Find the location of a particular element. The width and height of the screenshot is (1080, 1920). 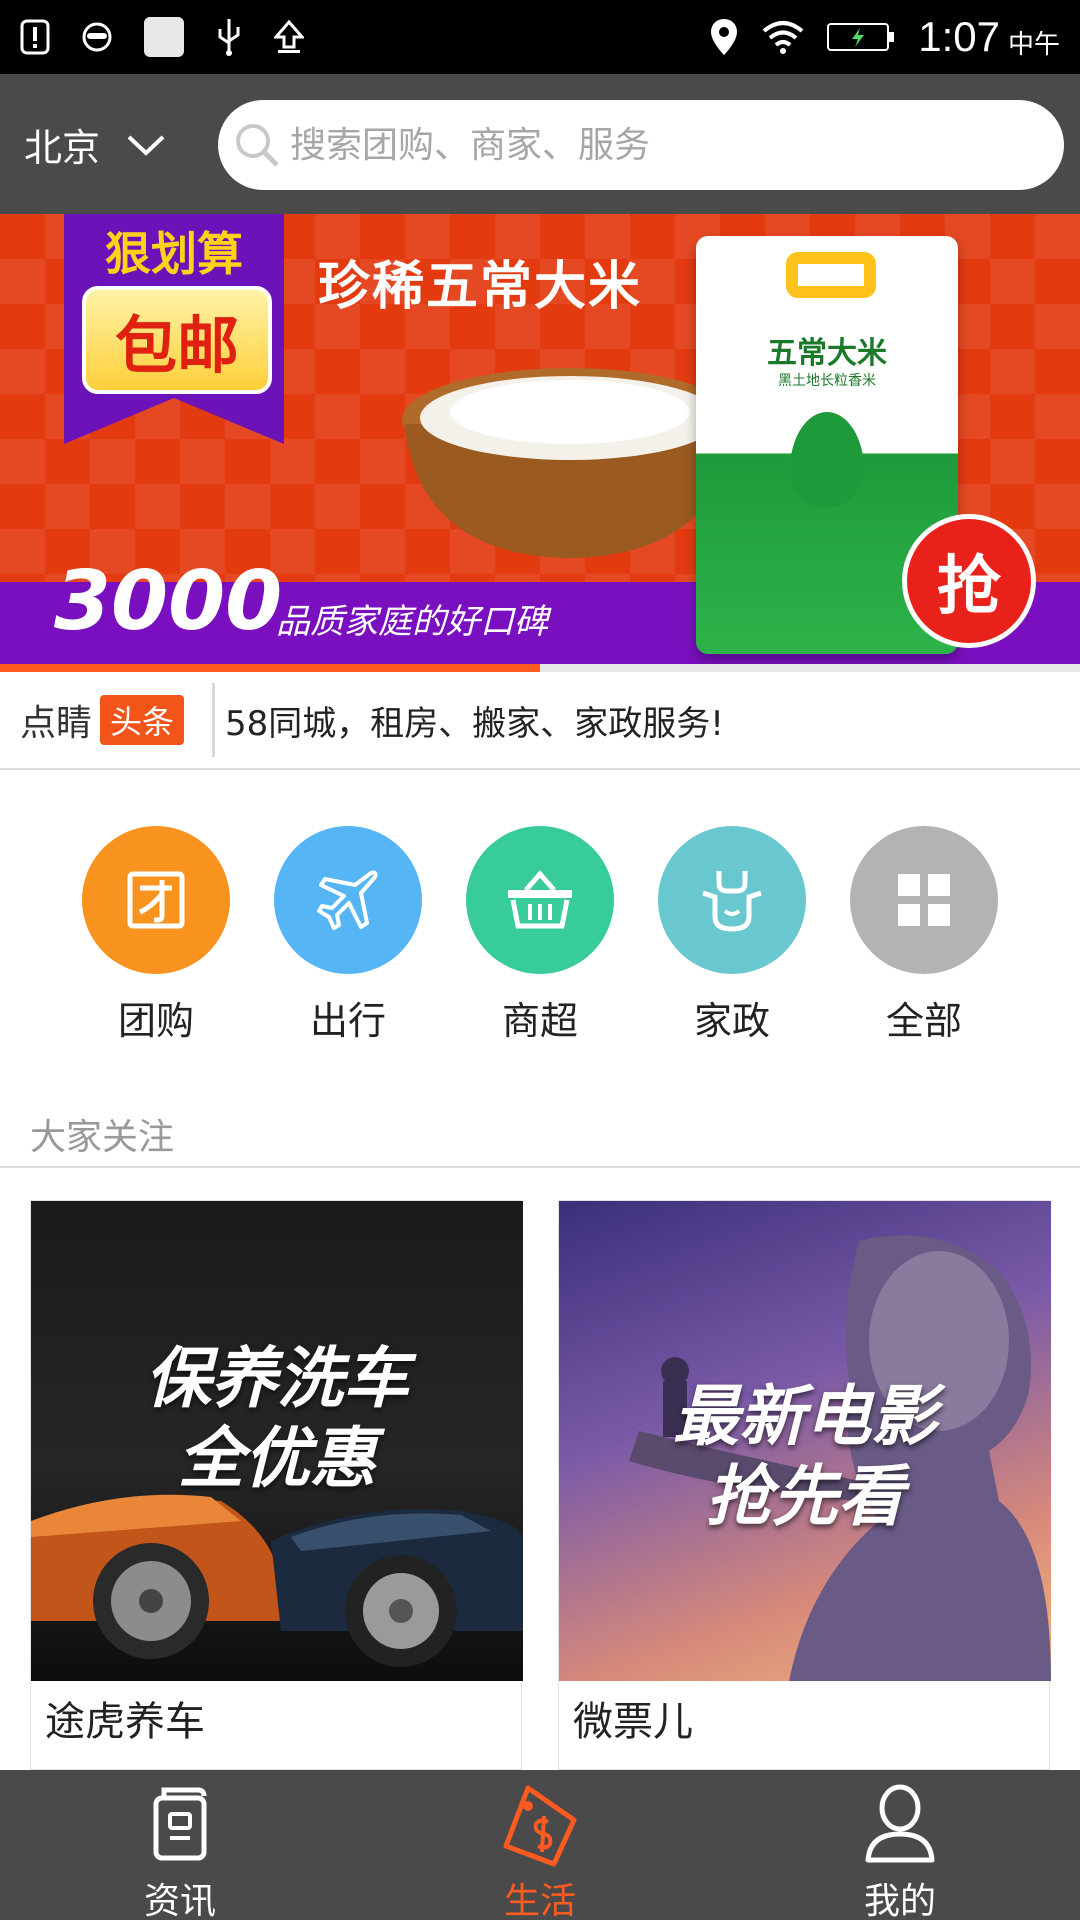

basket-icon is located at coordinates (540, 899).